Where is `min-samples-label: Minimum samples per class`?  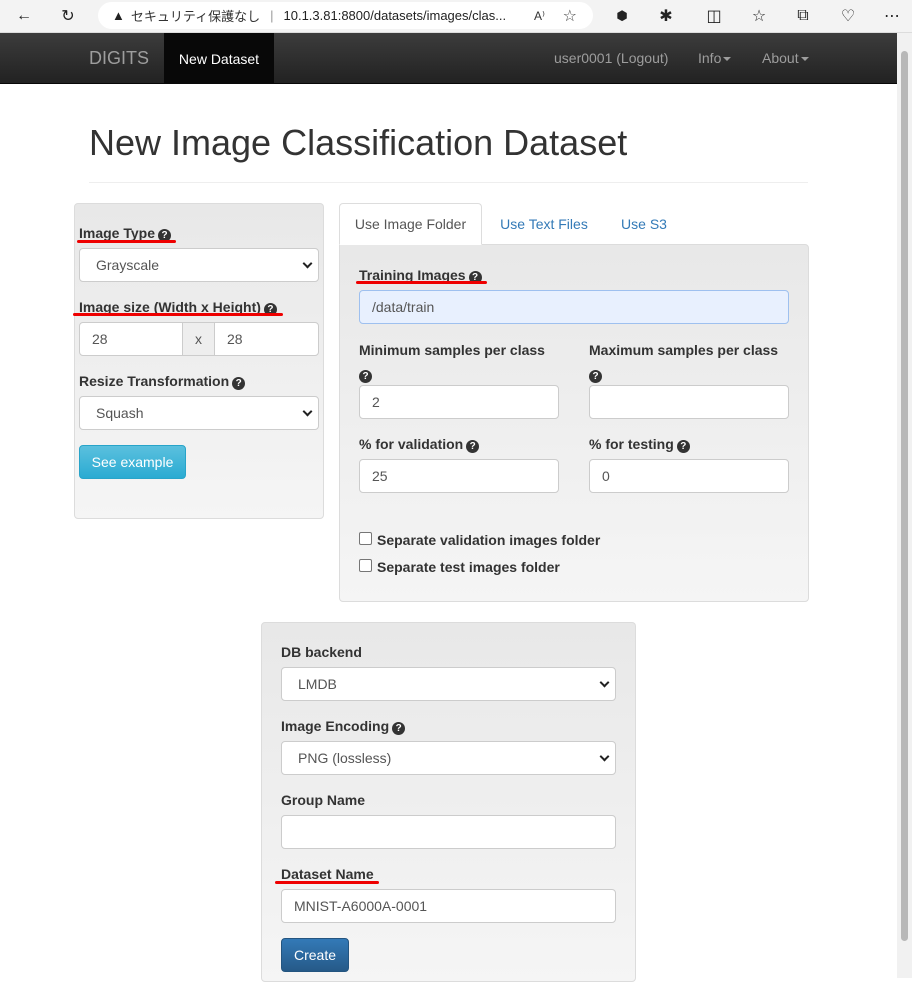 min-samples-label: Minimum samples per class is located at coordinates (452, 350).